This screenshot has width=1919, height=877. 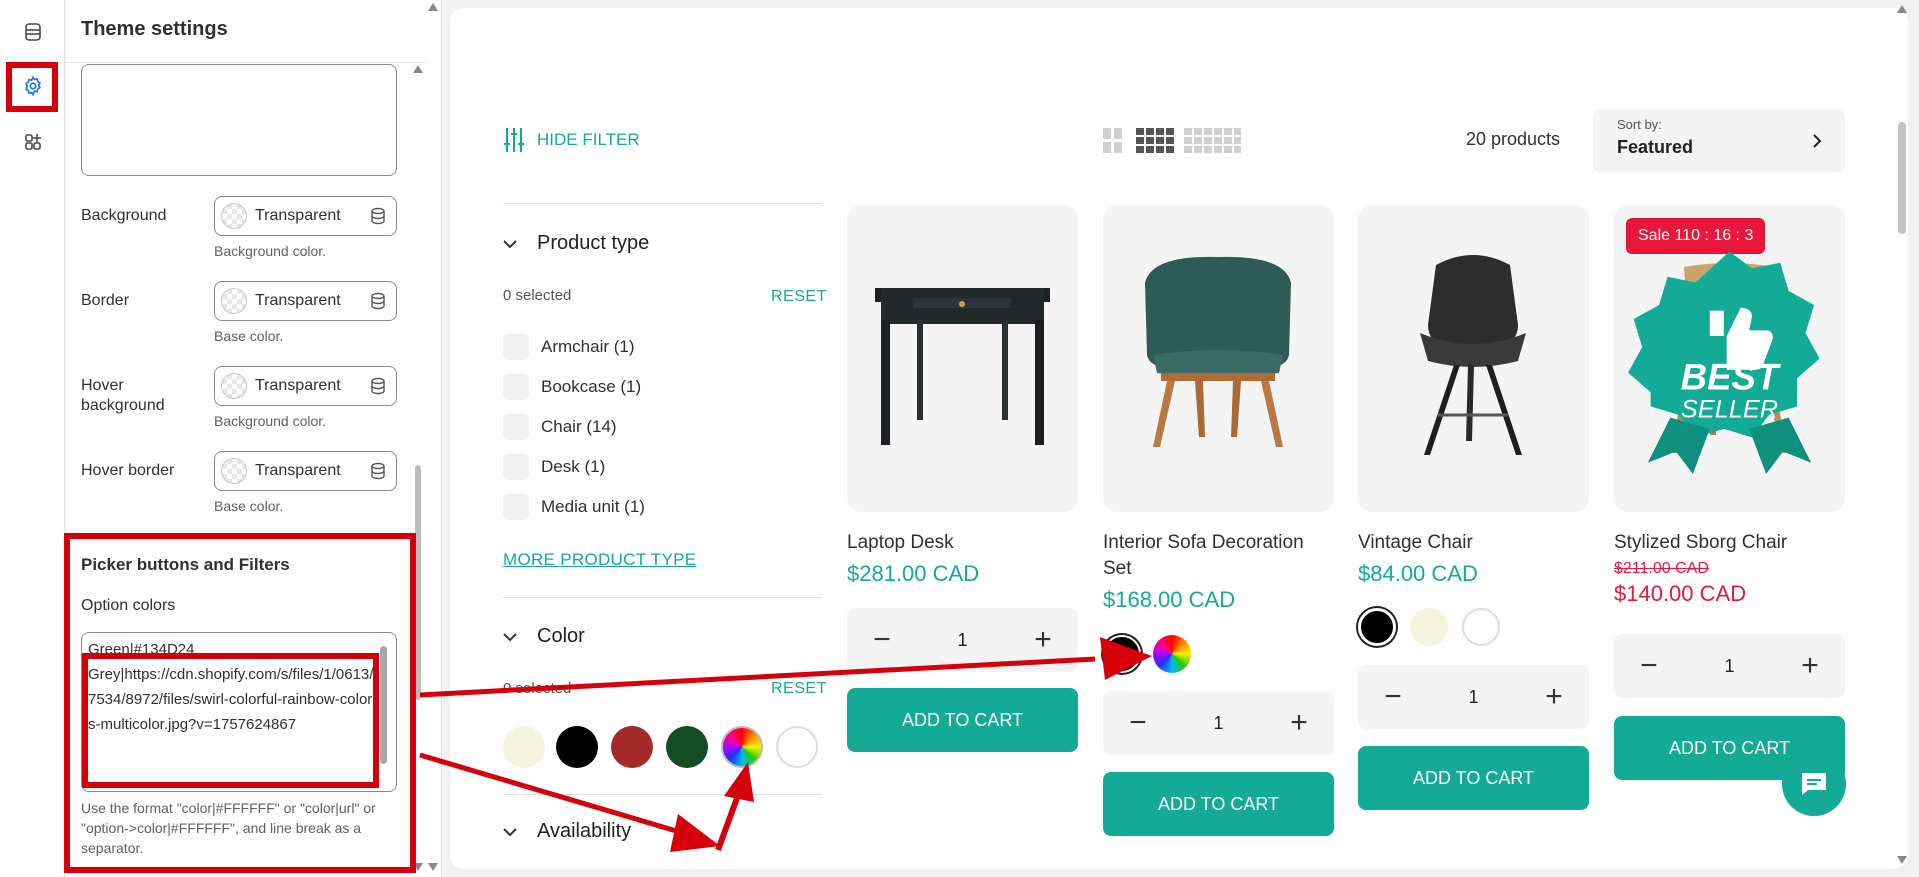 What do you see at coordinates (544, 636) in the screenshot?
I see `color-toggle: Color` at bounding box center [544, 636].